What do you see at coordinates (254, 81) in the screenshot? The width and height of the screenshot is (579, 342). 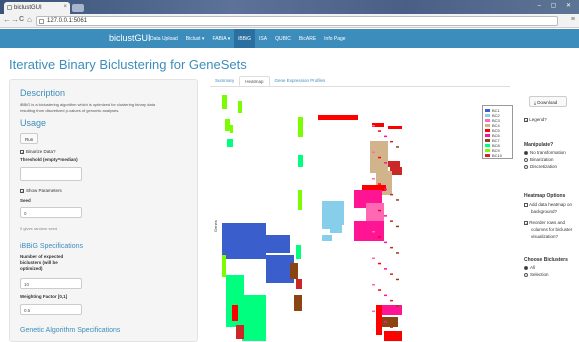 I see `tab-heatmap: Heatmap` at bounding box center [254, 81].